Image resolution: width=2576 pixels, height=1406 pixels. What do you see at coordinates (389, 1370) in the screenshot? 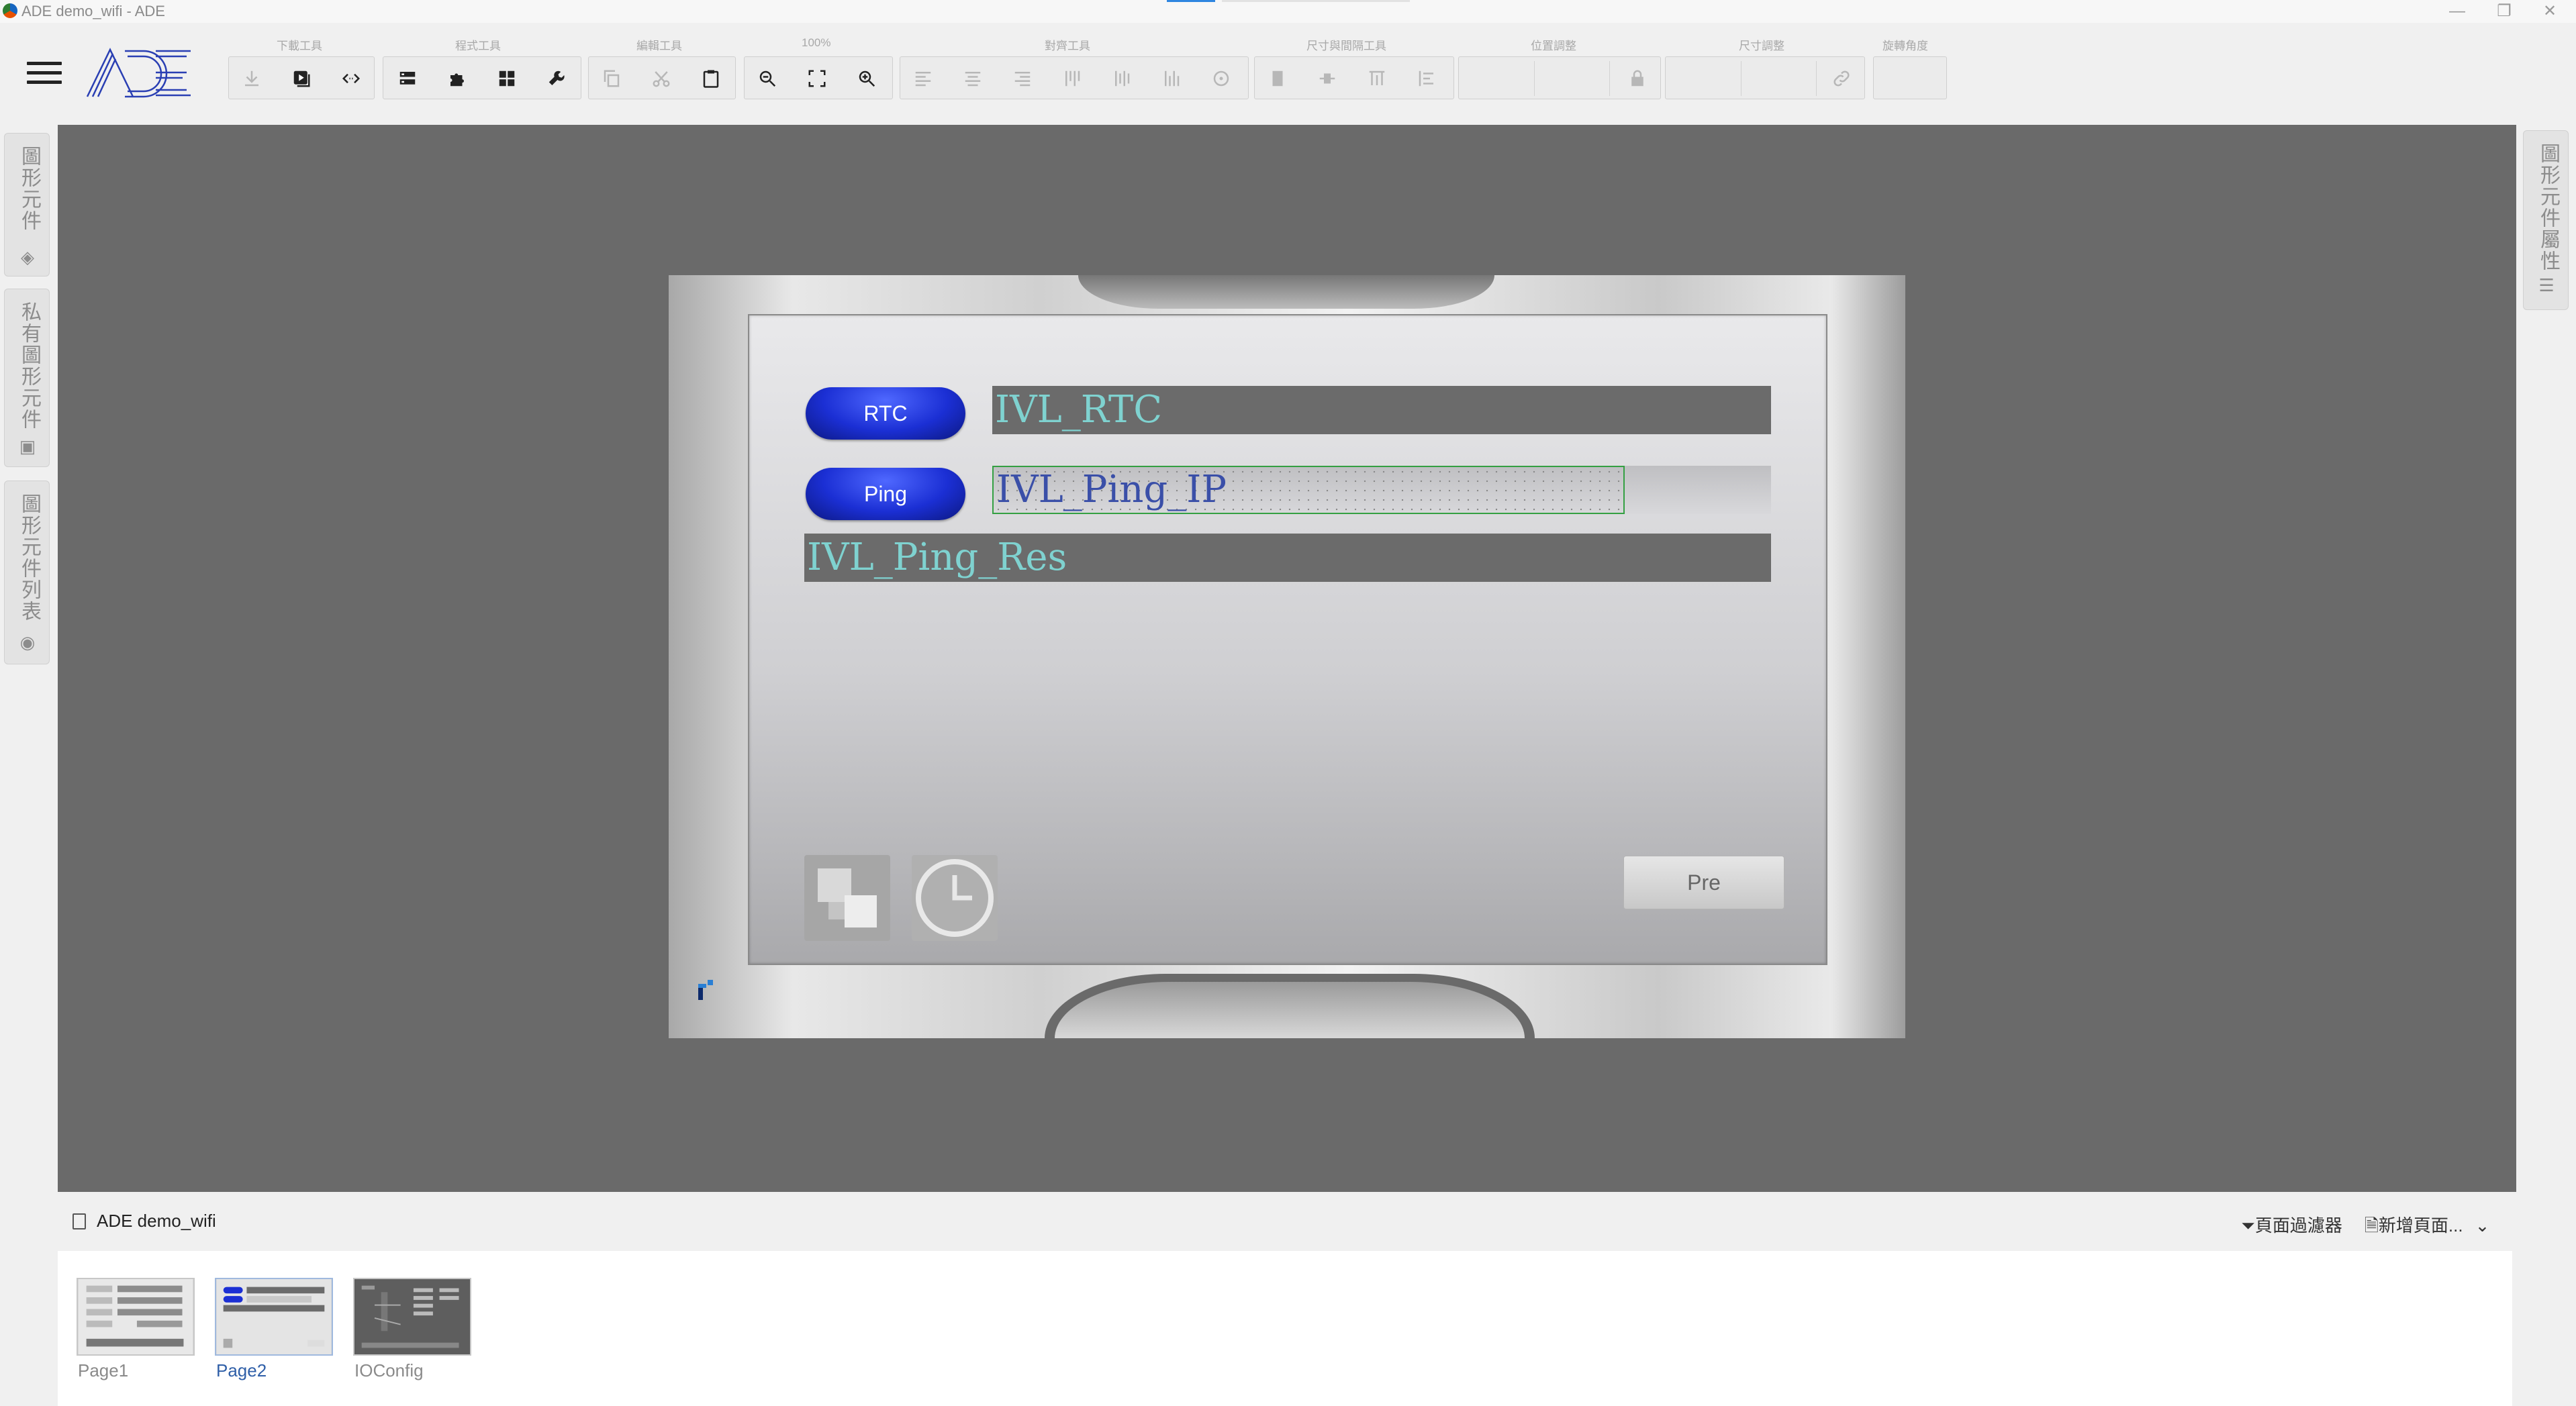
I see `page-label-ioconfig: IOConfig` at bounding box center [389, 1370].